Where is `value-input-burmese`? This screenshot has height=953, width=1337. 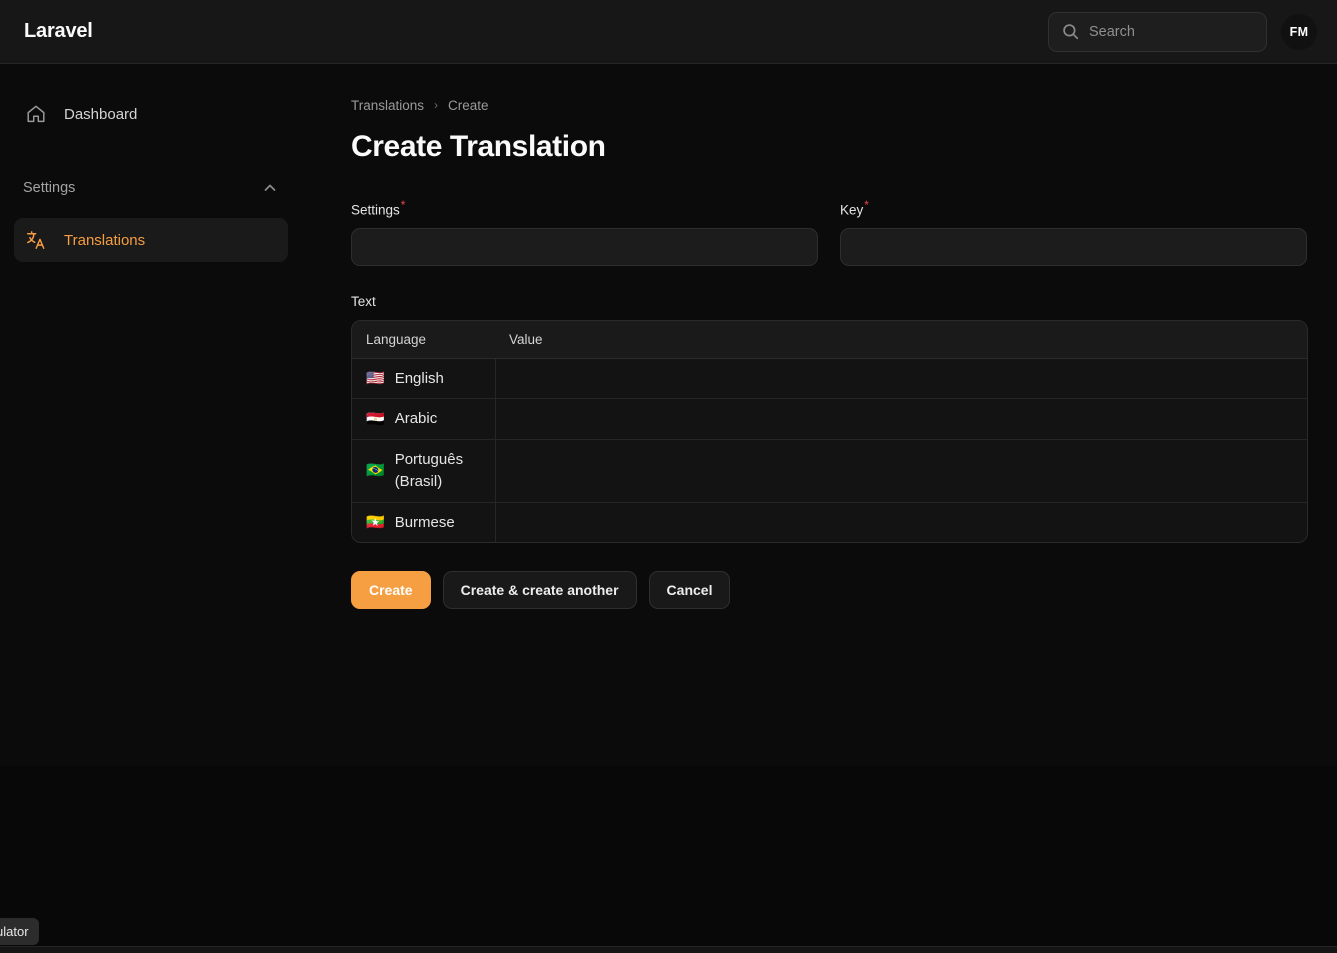
value-input-burmese is located at coordinates (901, 522).